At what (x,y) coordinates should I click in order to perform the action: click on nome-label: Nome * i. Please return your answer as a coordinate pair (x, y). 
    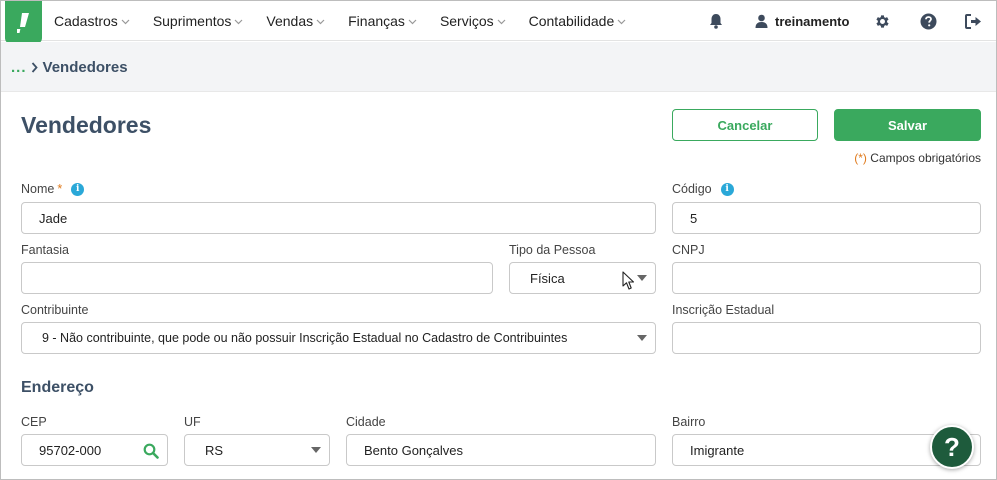
    Looking at the image, I should click on (53, 189).